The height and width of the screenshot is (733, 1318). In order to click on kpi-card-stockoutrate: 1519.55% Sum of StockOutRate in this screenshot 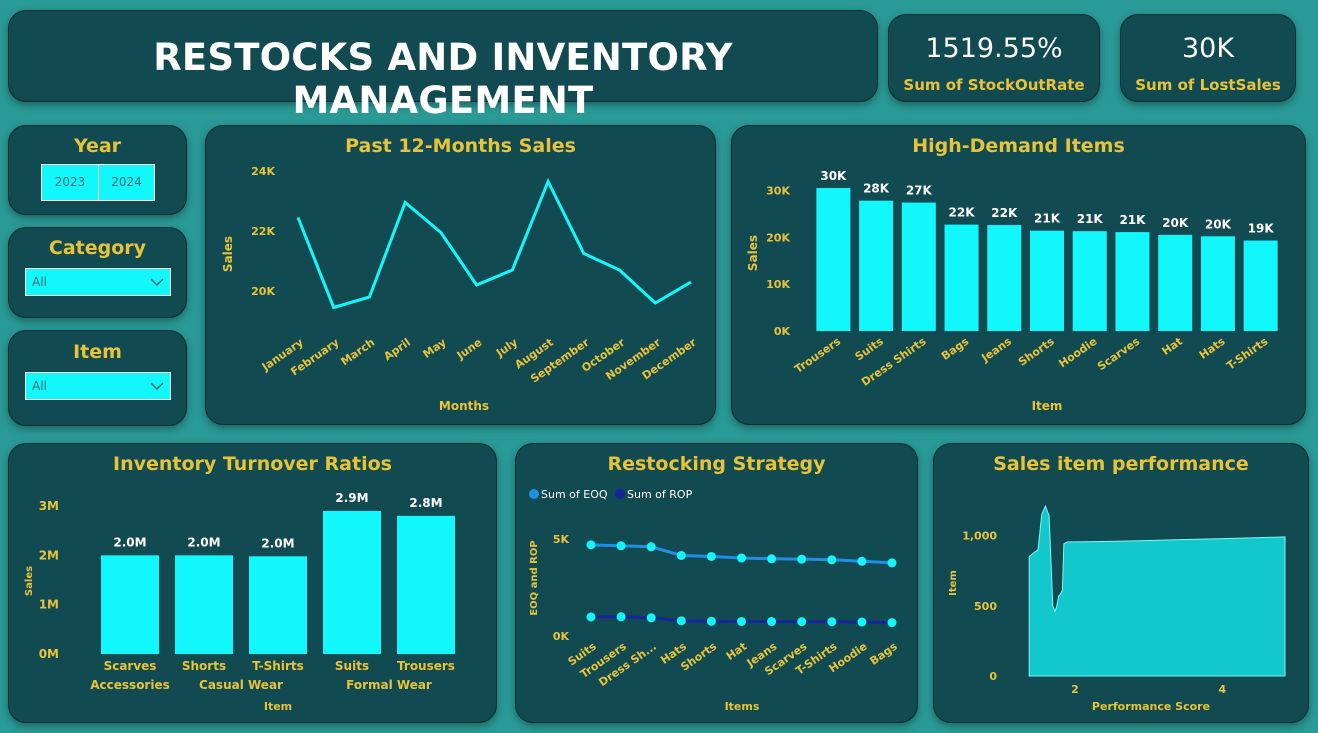, I will do `click(994, 58)`.